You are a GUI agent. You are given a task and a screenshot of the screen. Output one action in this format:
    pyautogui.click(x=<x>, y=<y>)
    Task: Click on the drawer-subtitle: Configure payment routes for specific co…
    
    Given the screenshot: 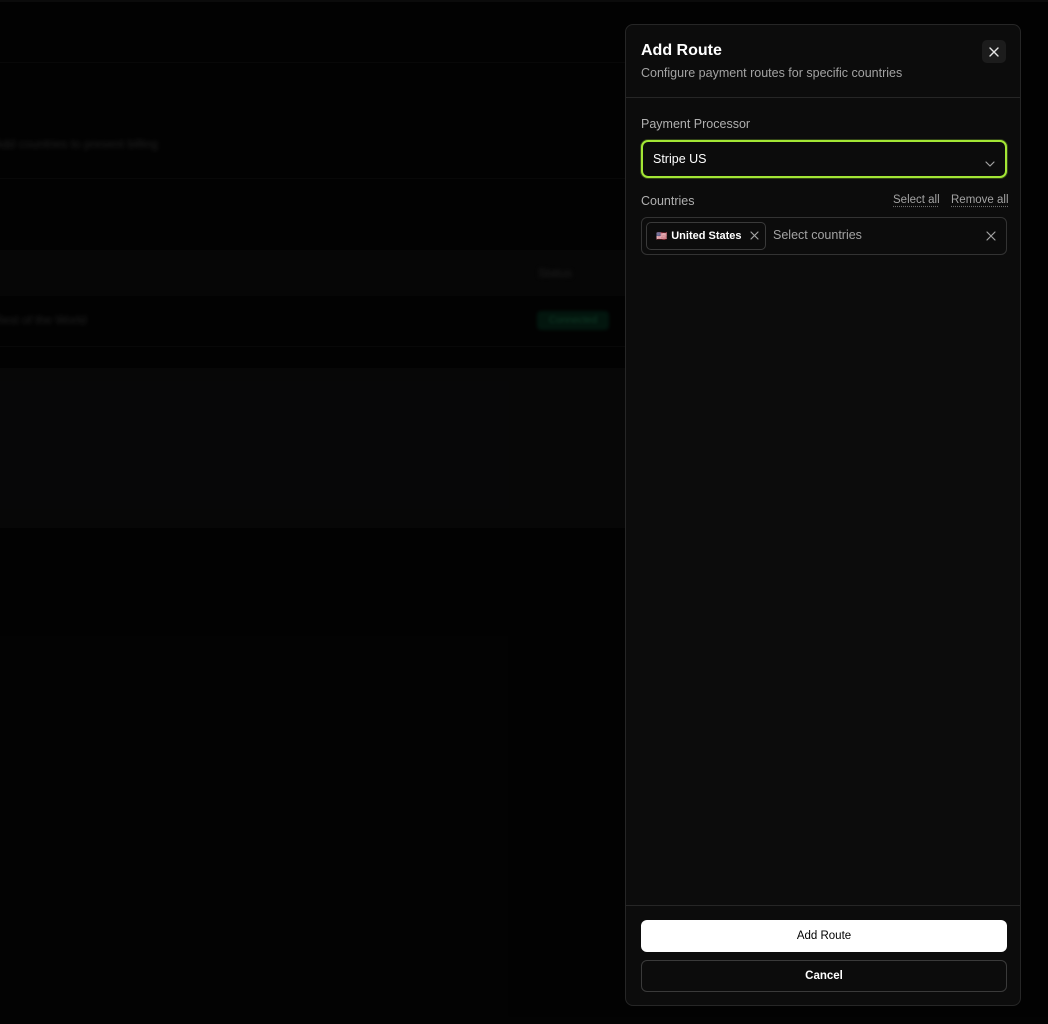 What is the action you would take?
    pyautogui.click(x=772, y=73)
    